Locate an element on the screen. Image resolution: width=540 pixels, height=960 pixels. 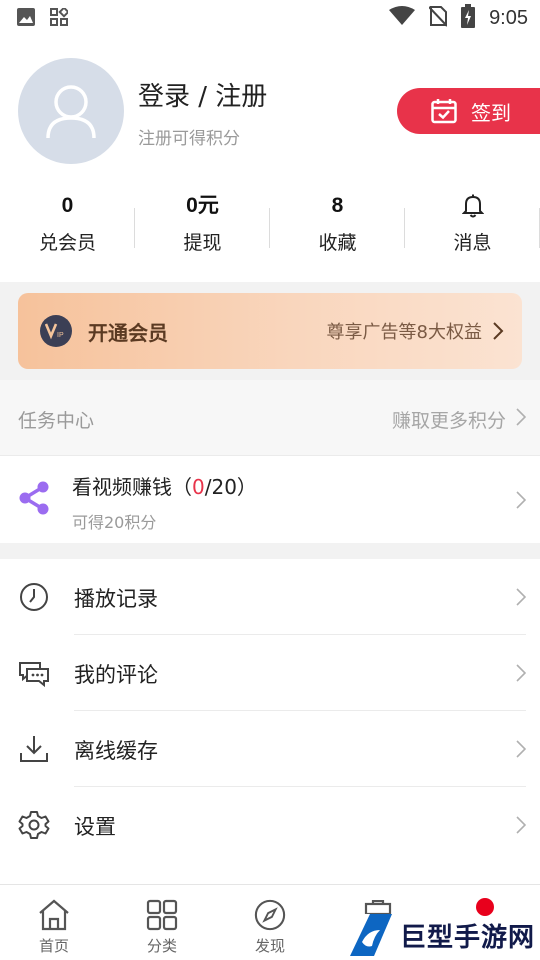
svg-text: IP is located at coordinates (60, 335).